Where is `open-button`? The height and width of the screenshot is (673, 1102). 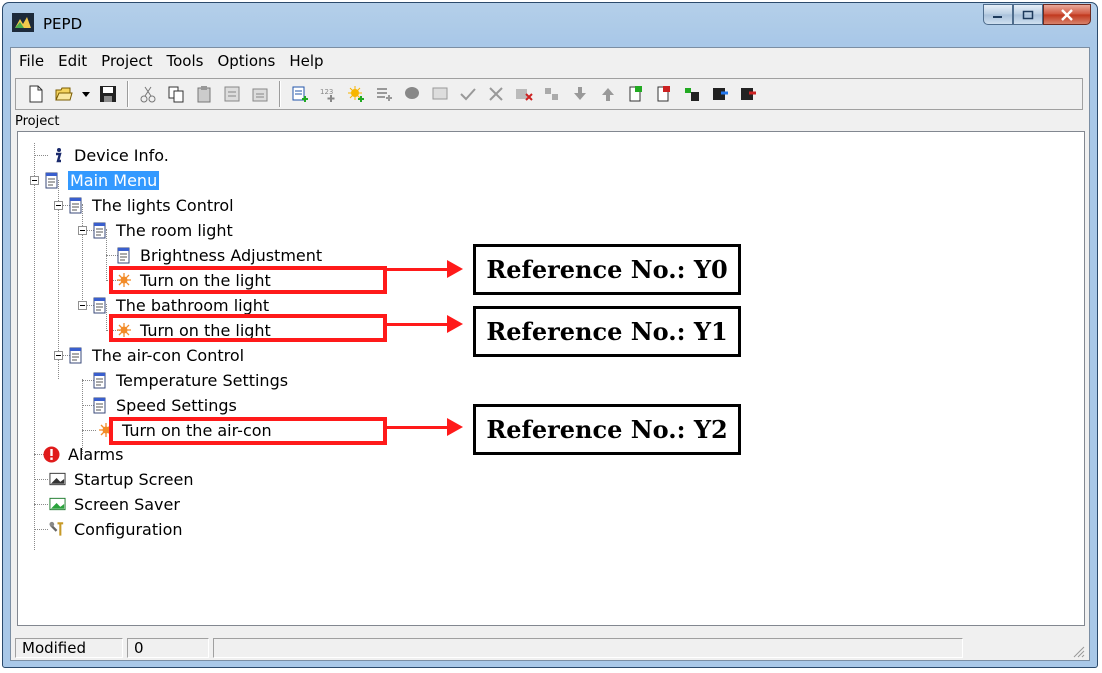
open-button is located at coordinates (64, 94).